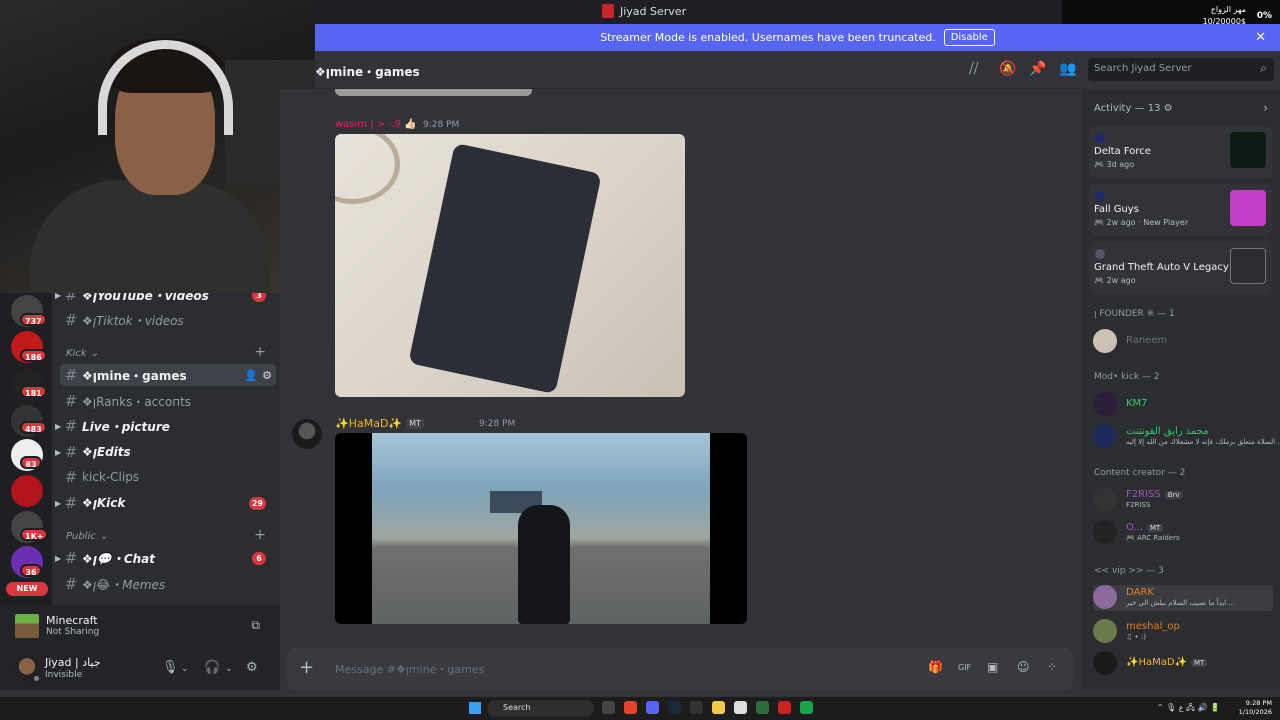  What do you see at coordinates (1181, 69) in the screenshot?
I see `search-input: Search Jiyad Server ⌕` at bounding box center [1181, 69].